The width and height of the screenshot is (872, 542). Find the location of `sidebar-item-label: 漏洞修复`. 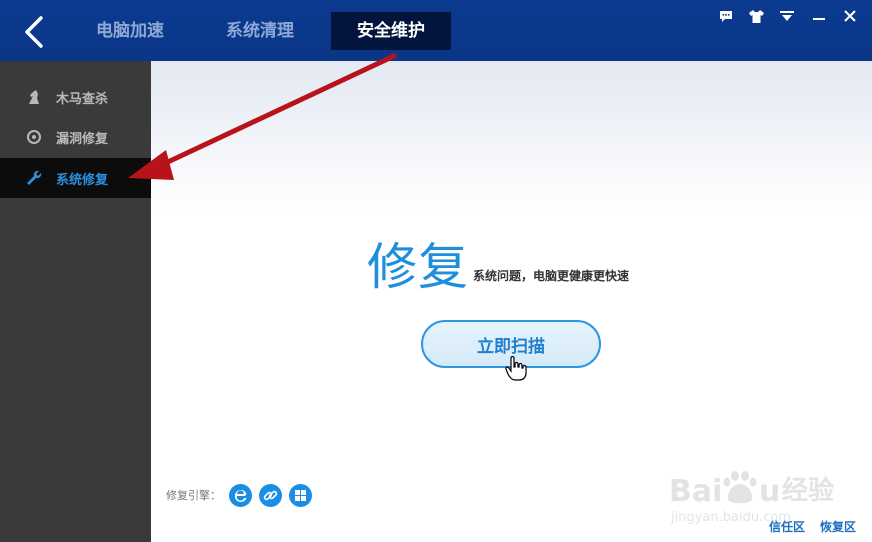

sidebar-item-label: 漏洞修复 is located at coordinates (82, 139).